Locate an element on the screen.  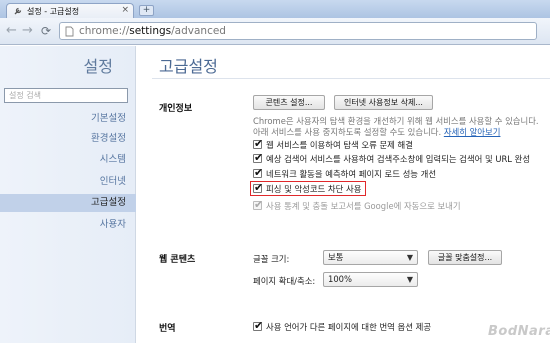
font-size-label: 글꼴 크기: is located at coordinates (271, 259).